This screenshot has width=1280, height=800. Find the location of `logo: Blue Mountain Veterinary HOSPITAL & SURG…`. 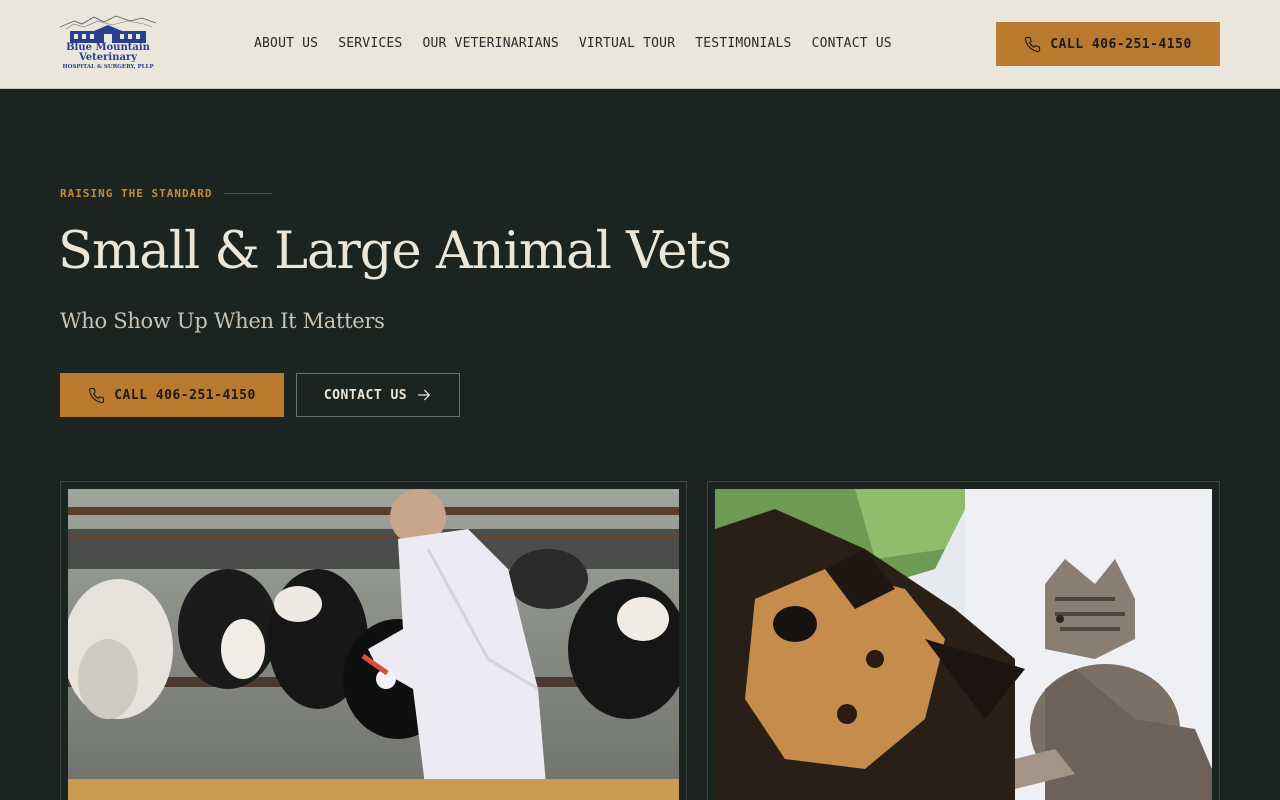

logo: Blue Mountain Veterinary HOSPITAL & SURG… is located at coordinates (108, 44).